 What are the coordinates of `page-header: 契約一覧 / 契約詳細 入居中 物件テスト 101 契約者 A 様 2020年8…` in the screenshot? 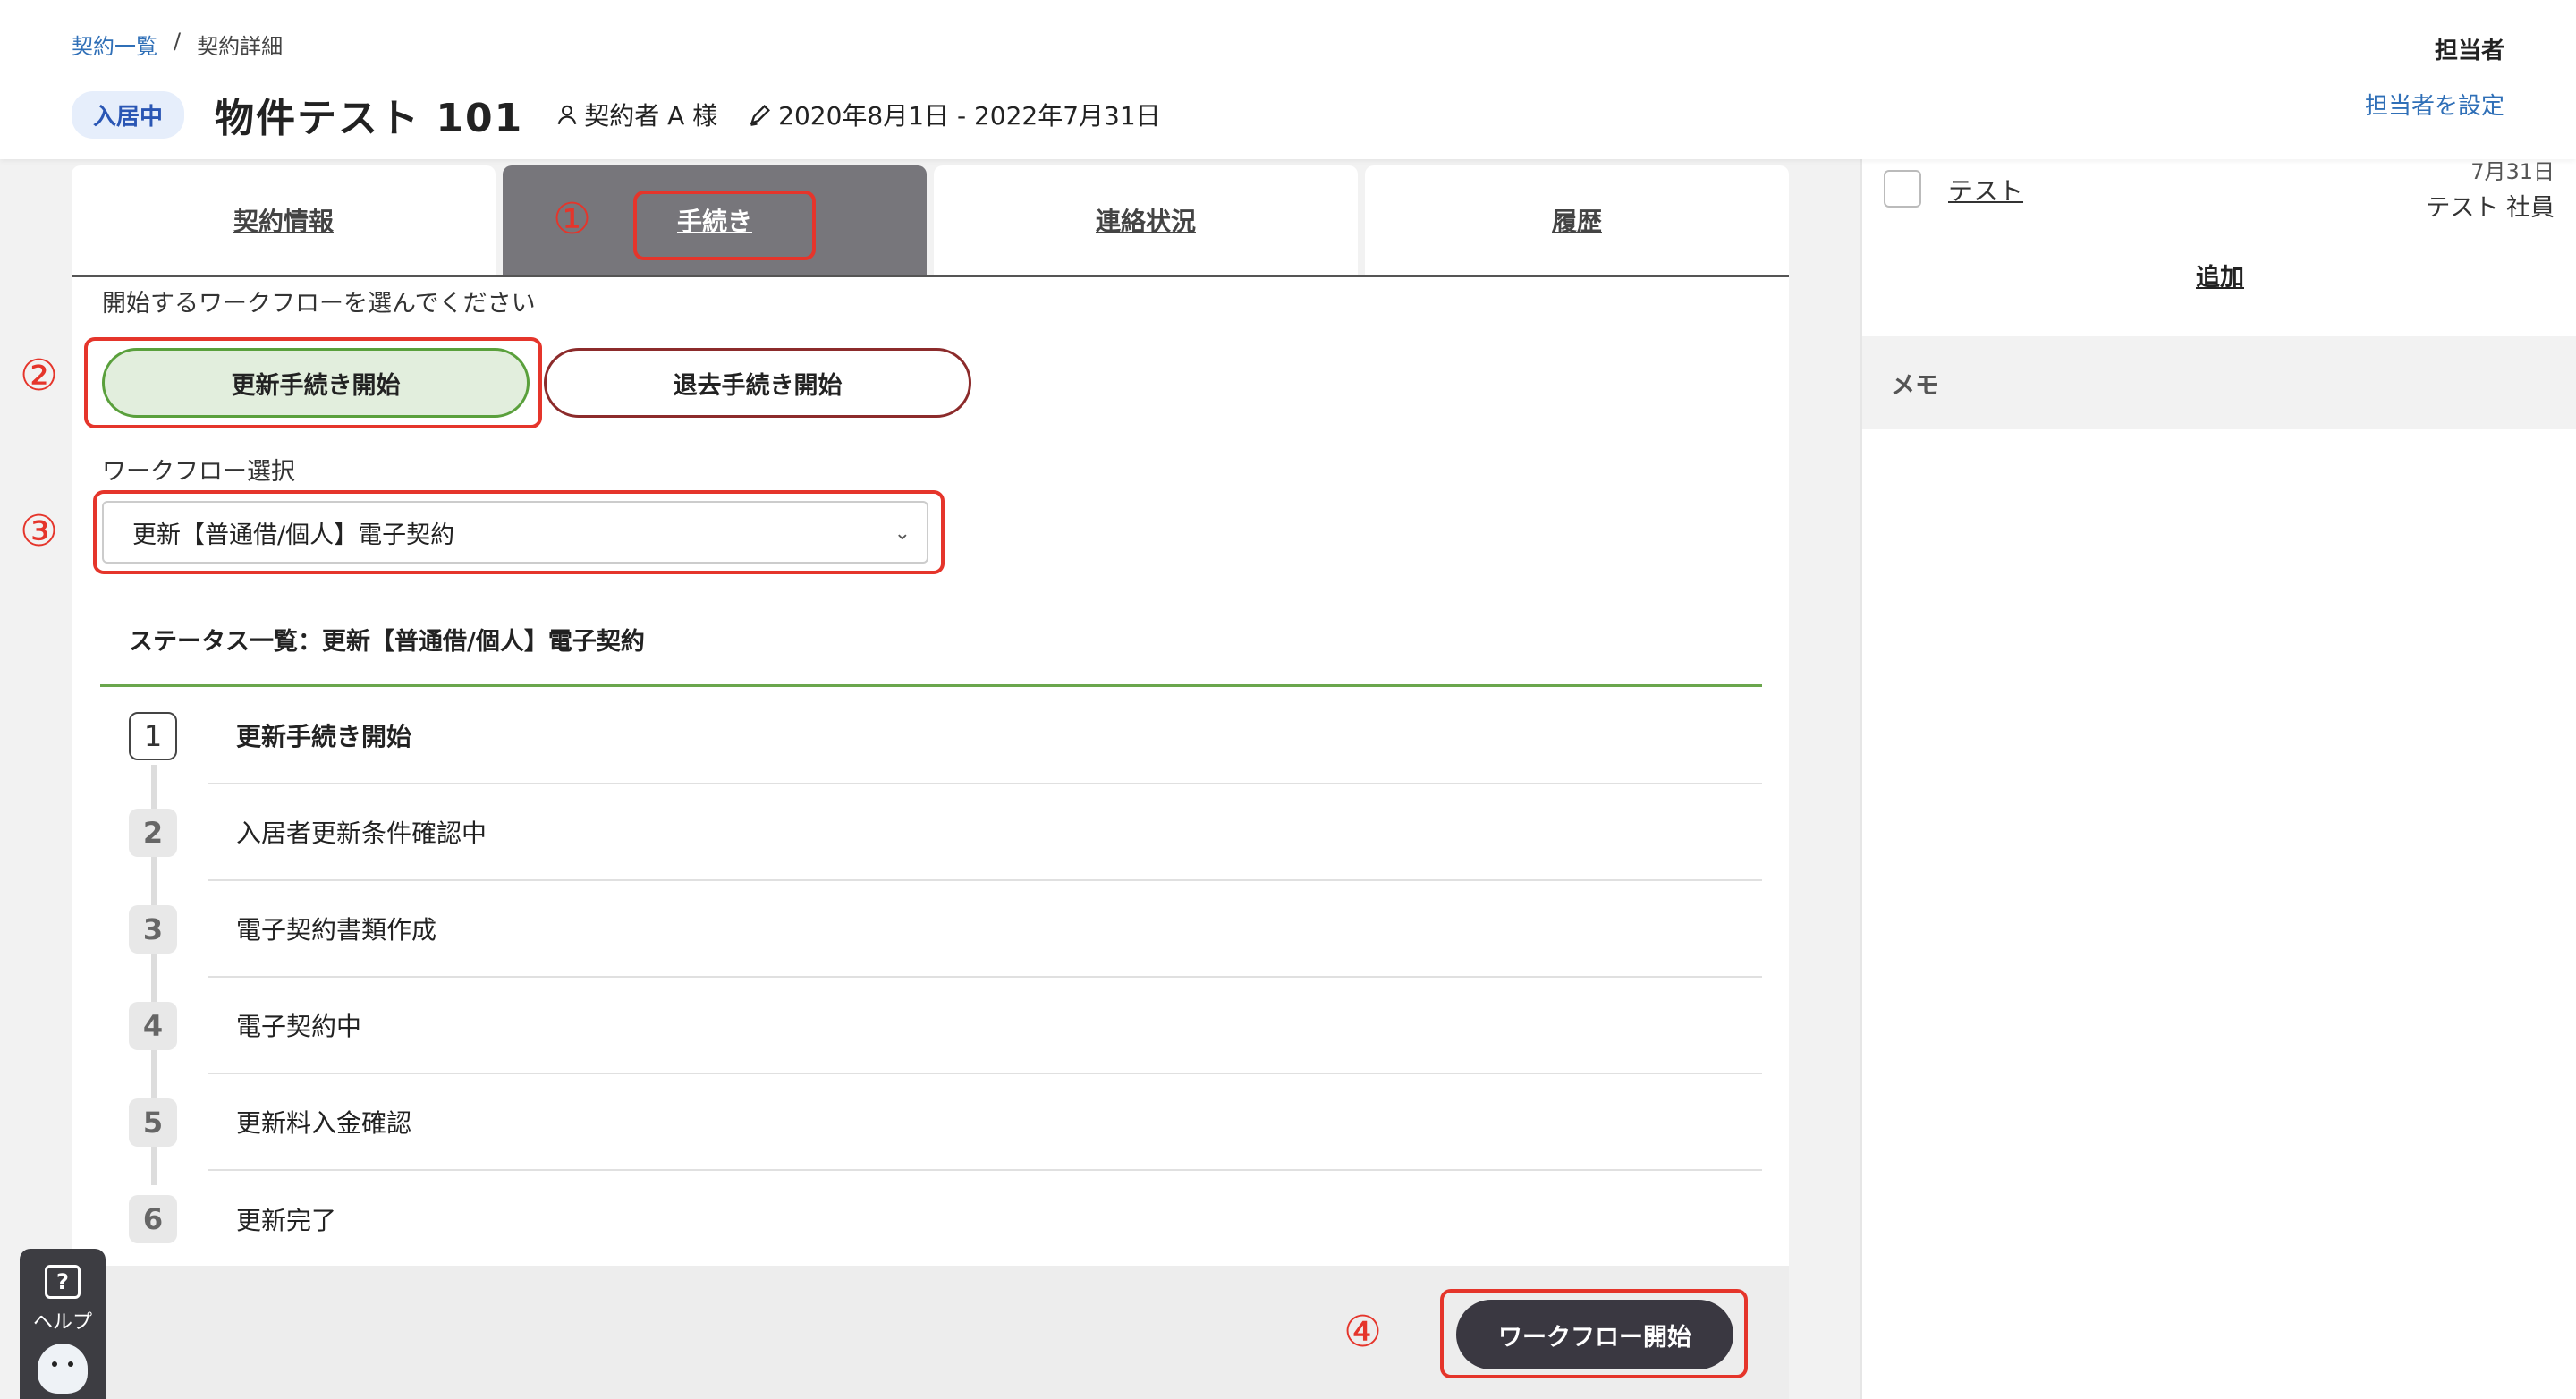 It's located at (1288, 79).